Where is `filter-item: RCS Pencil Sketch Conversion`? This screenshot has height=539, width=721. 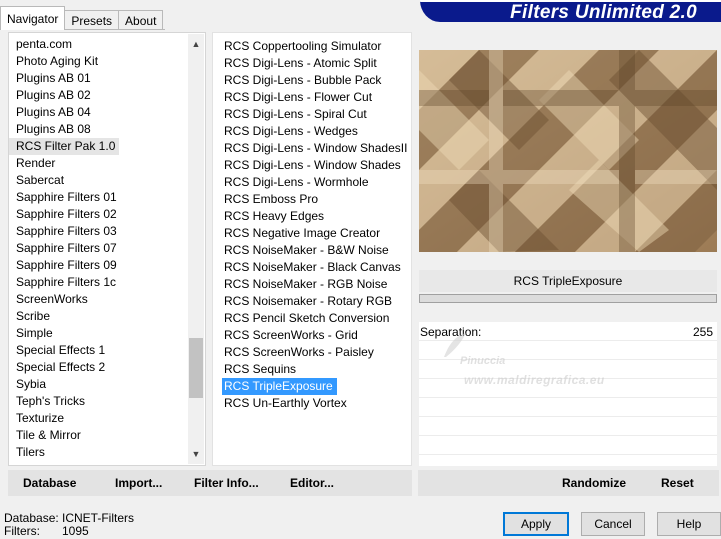 filter-item: RCS Pencil Sketch Conversion is located at coordinates (313, 318).